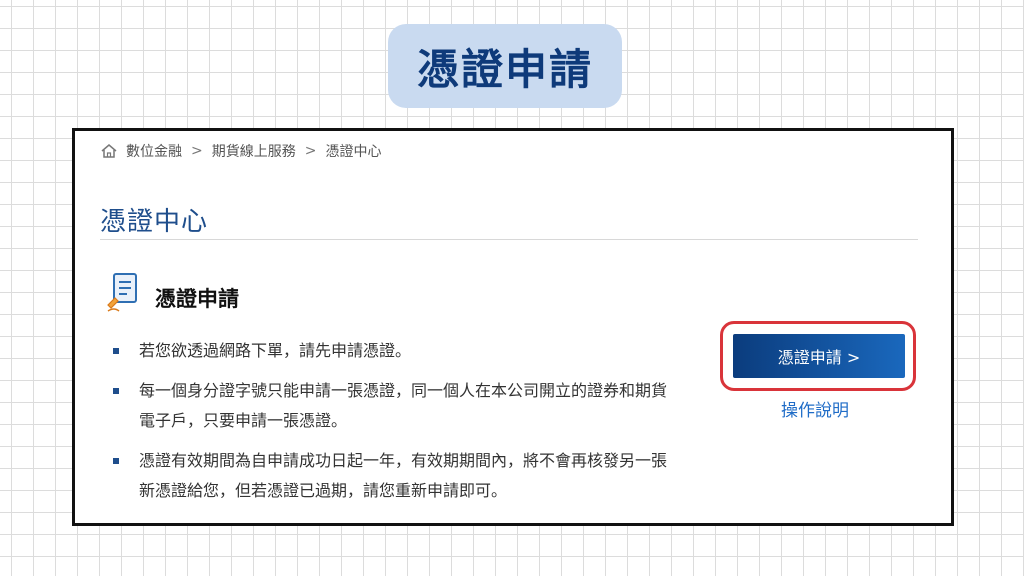 This screenshot has height=576, width=1024. I want to click on certificate-document-icon, so click(122, 292).